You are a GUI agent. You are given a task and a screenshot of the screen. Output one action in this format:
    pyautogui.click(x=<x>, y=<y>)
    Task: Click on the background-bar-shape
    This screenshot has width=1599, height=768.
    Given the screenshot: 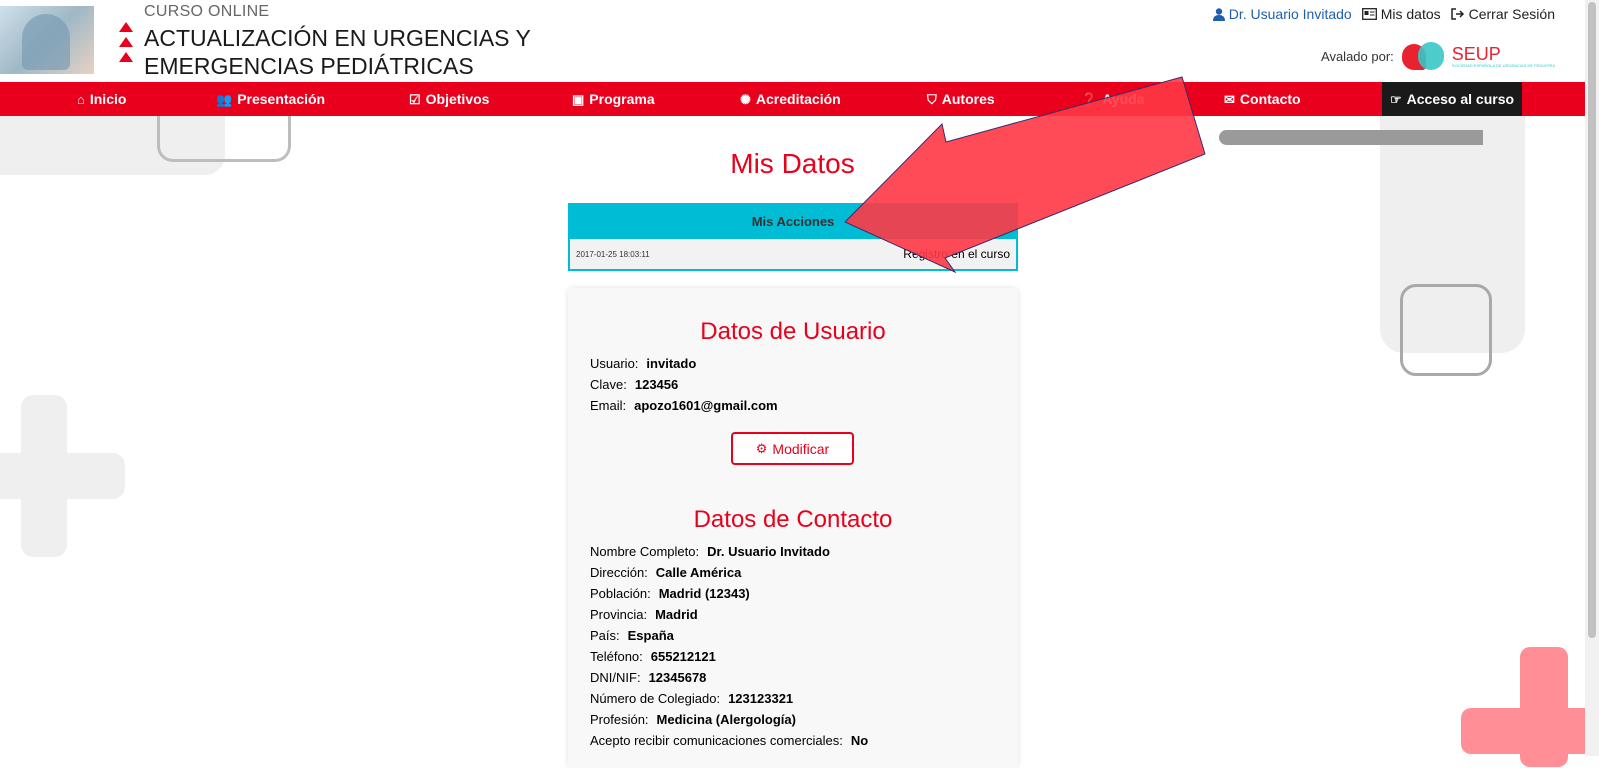 What is the action you would take?
    pyautogui.click(x=1351, y=137)
    